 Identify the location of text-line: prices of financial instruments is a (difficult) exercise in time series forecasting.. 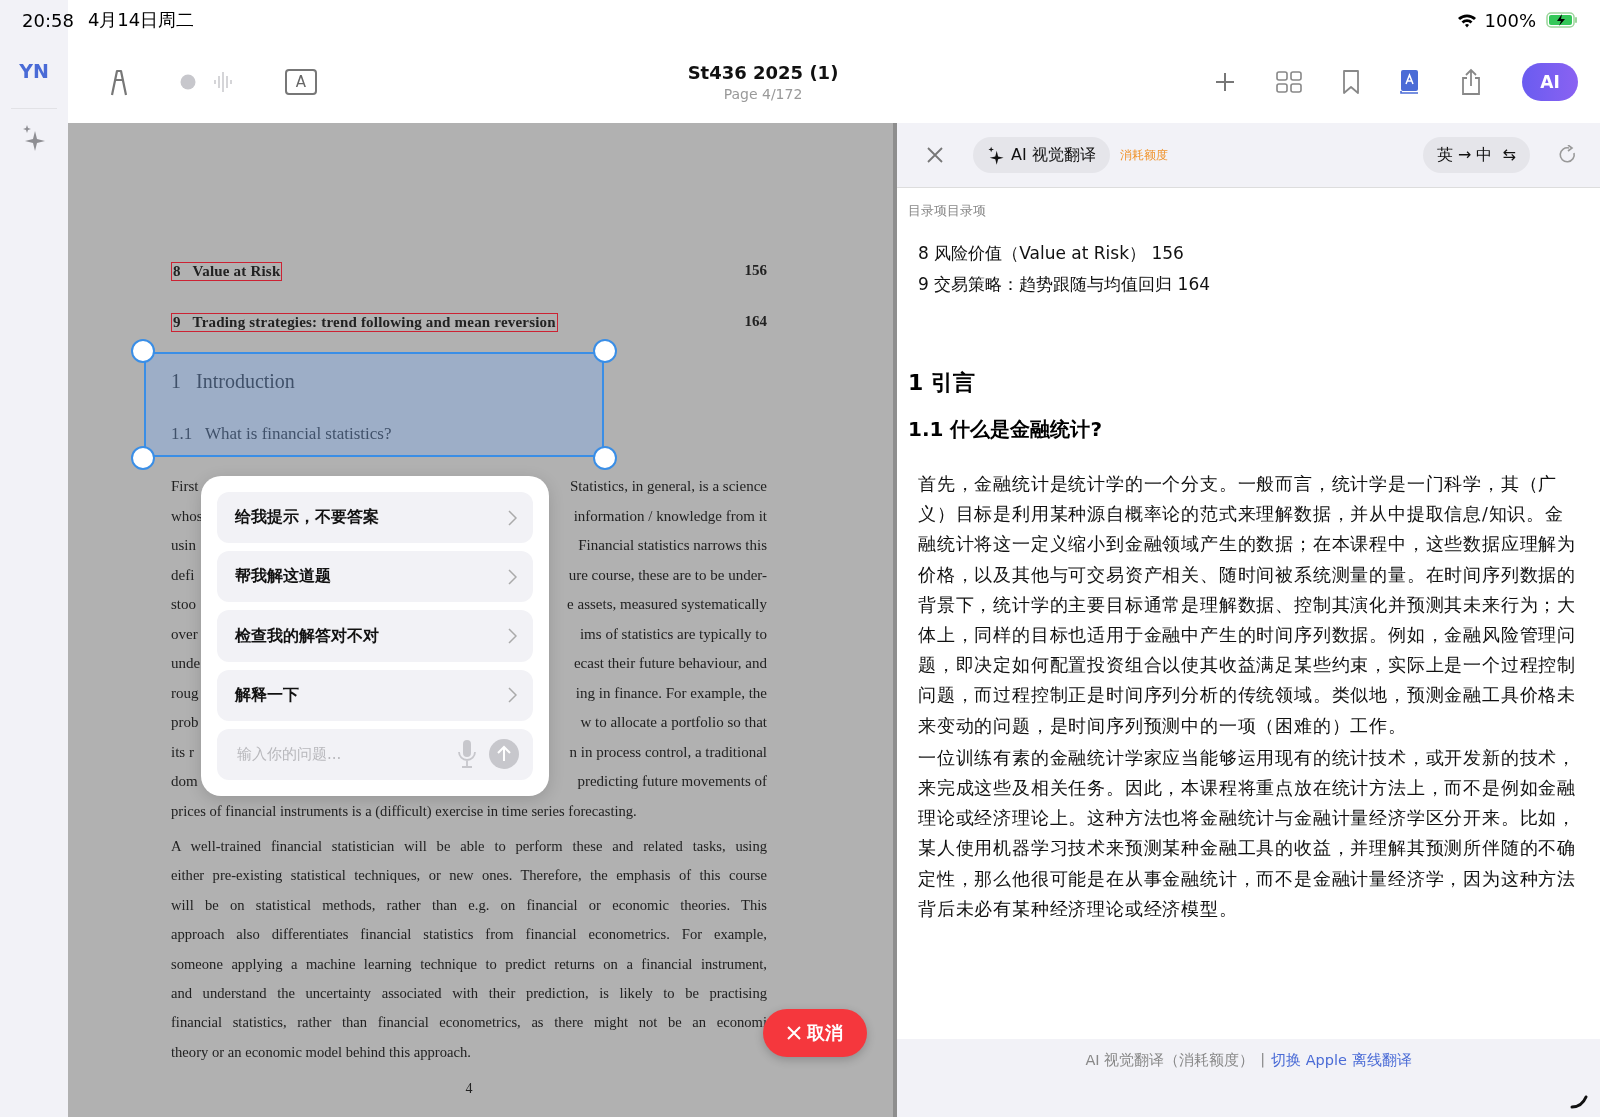
(404, 811).